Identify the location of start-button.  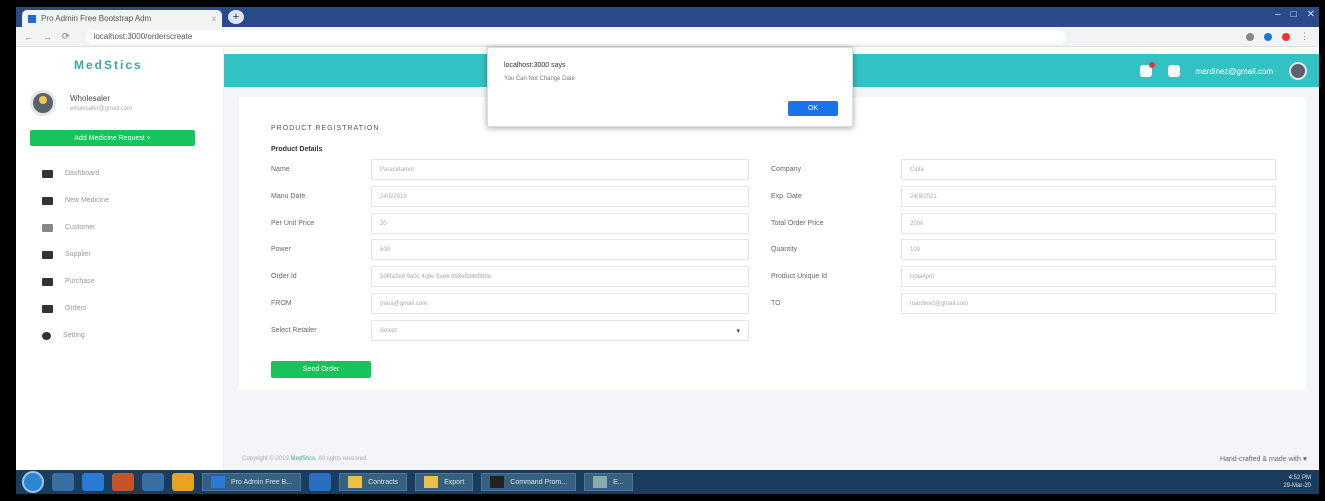
(33, 482).